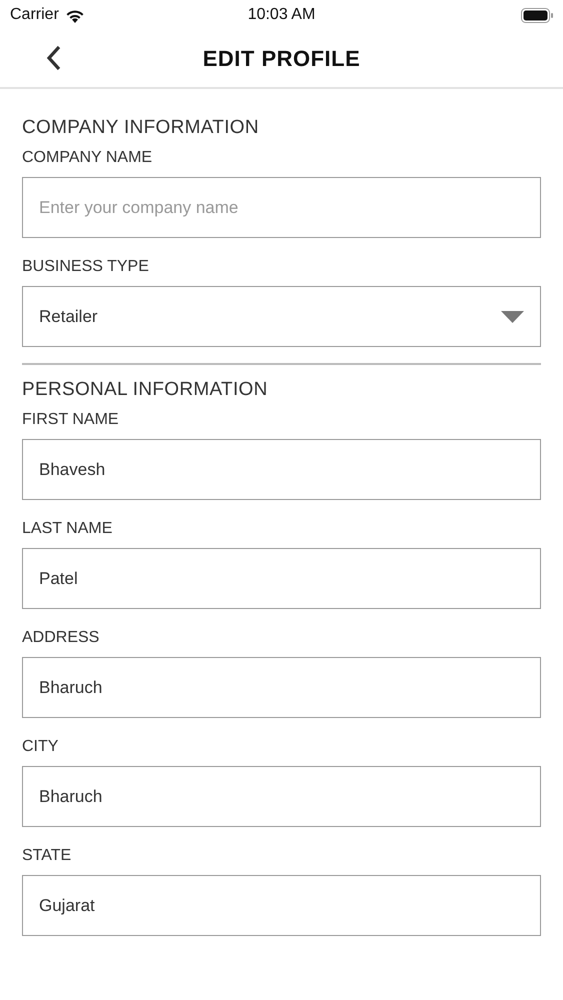  Describe the element at coordinates (74, 15) in the screenshot. I see `wifi-icon` at that location.